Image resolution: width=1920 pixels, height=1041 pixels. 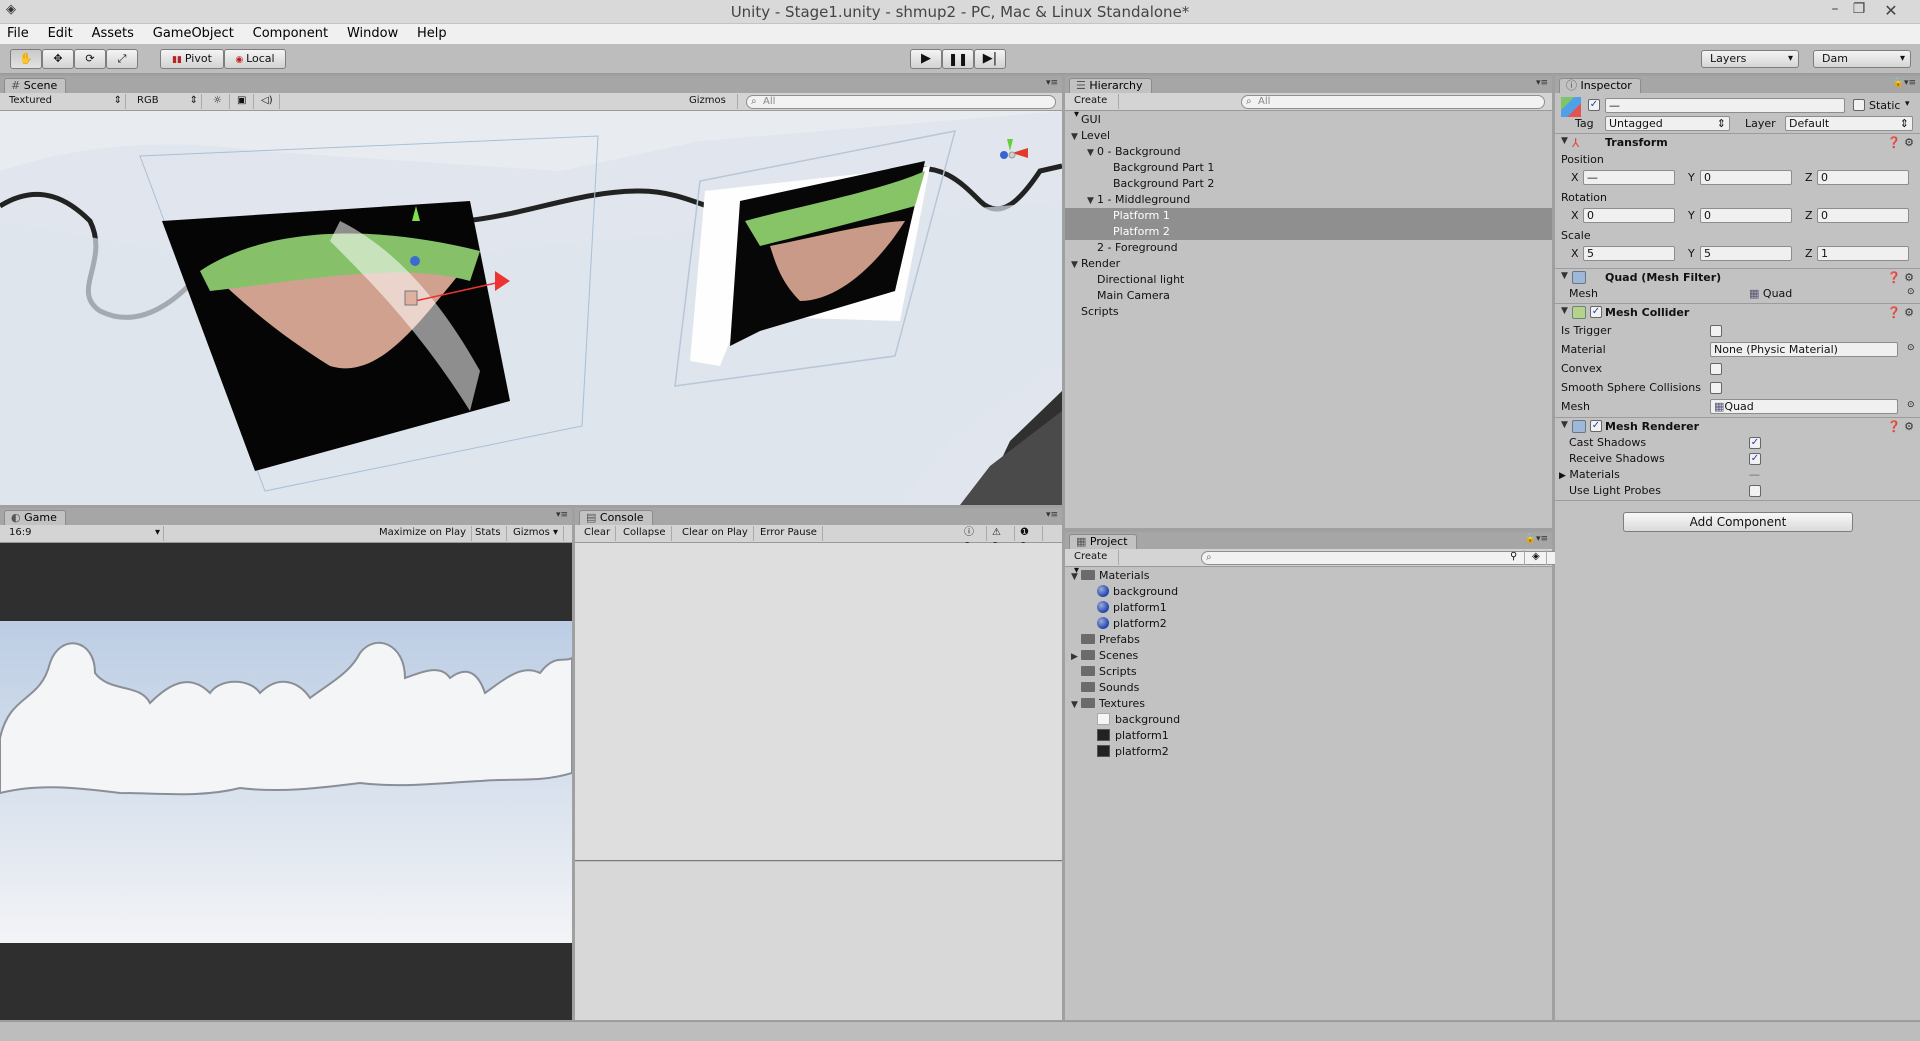 What do you see at coordinates (1755, 459) in the screenshot?
I see `receive-shadows-checkbox: ✓` at bounding box center [1755, 459].